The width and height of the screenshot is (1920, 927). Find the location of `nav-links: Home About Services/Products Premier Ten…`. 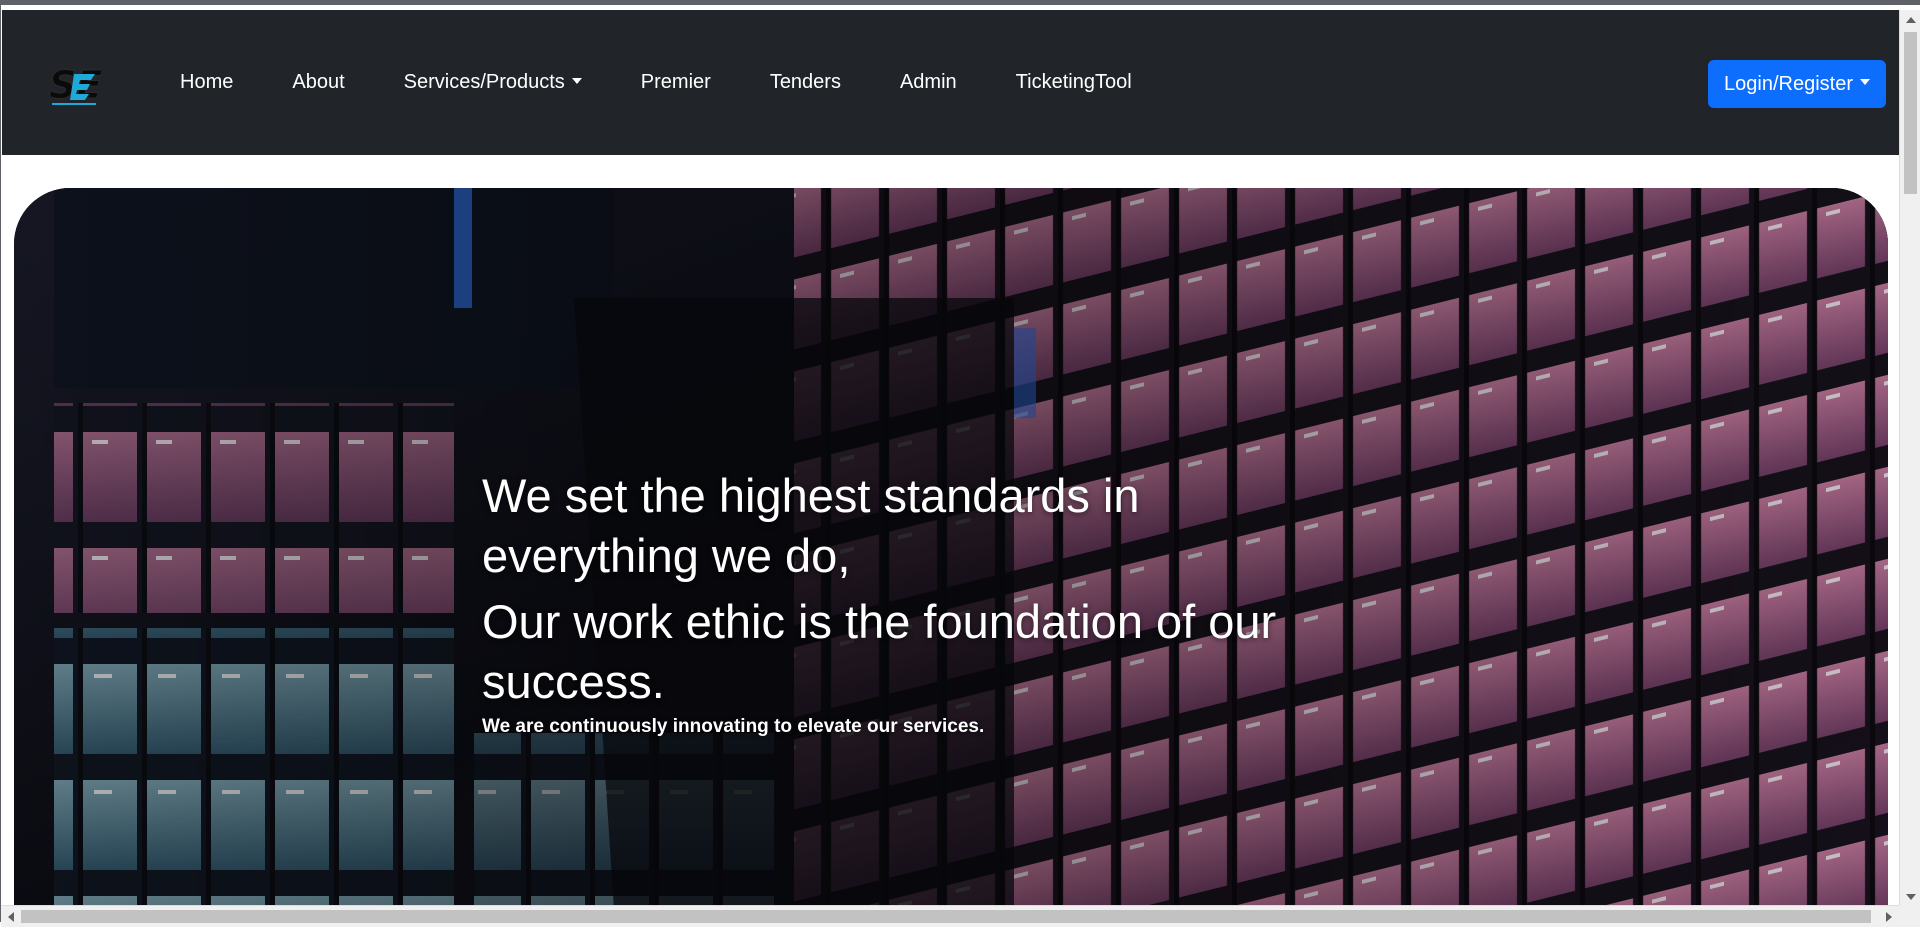

nav-links: Home About Services/Products Premier Ten… is located at coordinates (685, 82).